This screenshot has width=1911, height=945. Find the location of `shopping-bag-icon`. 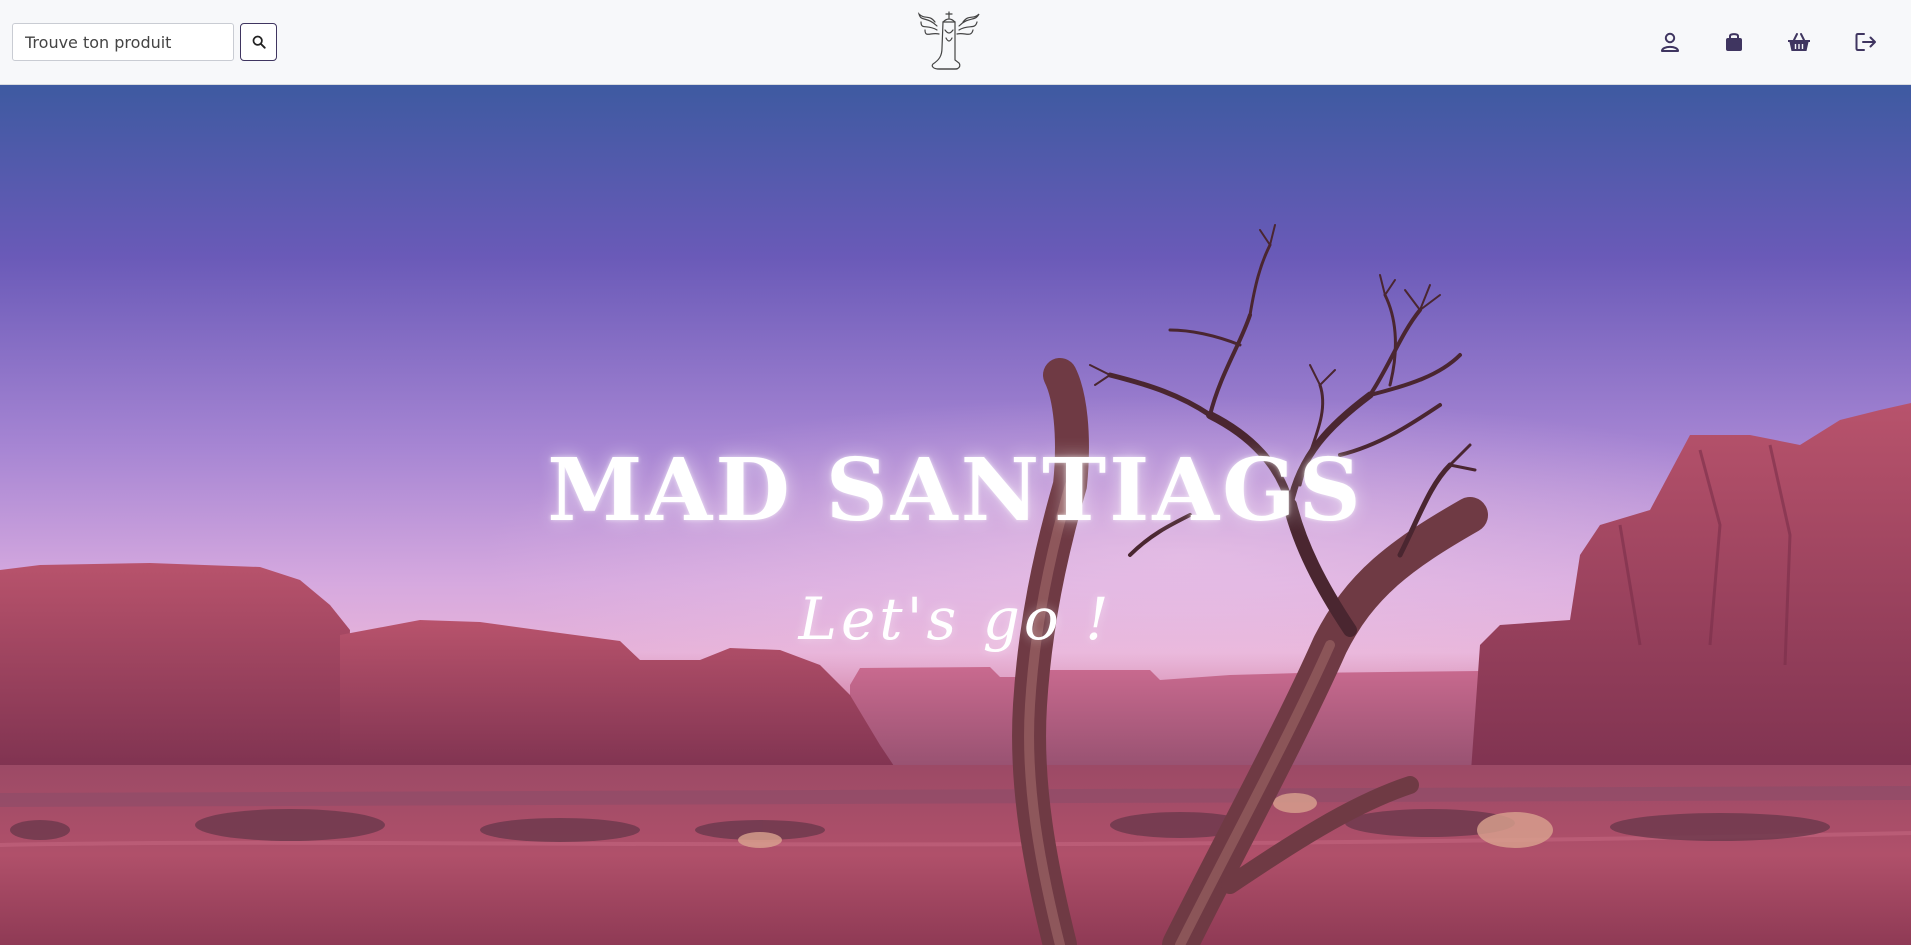

shopping-bag-icon is located at coordinates (1734, 42).